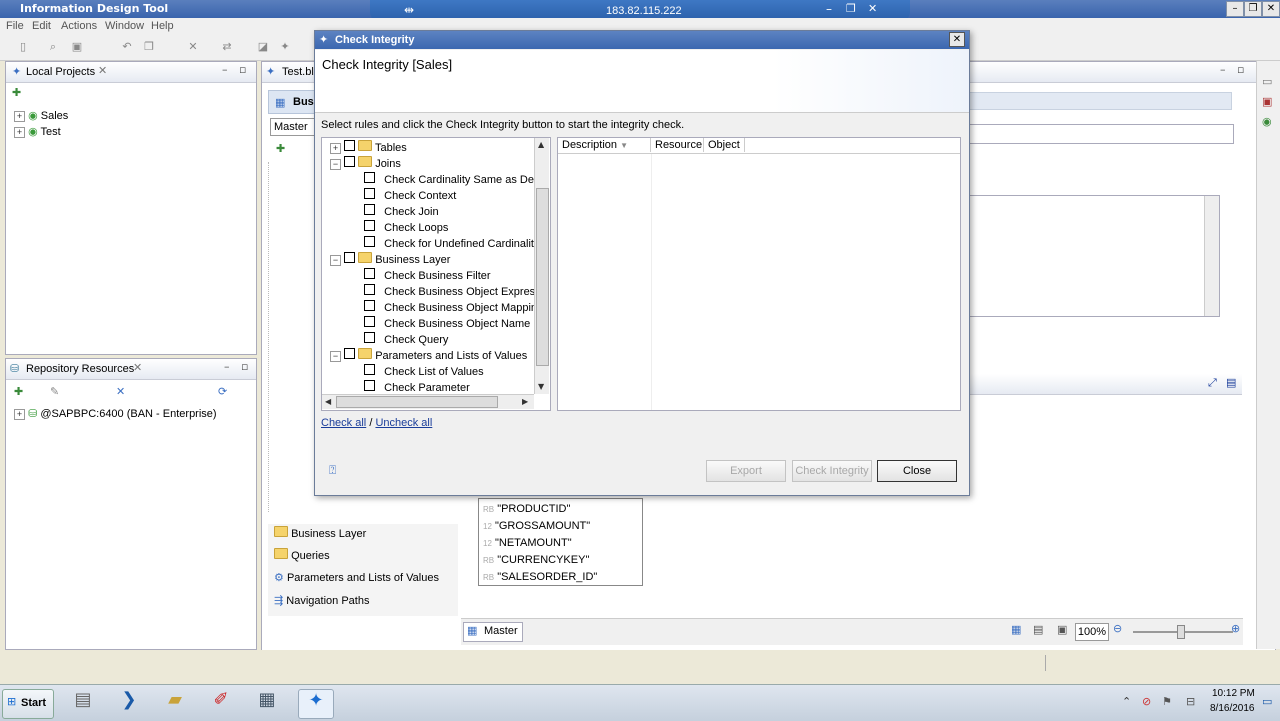 The width and height of the screenshot is (1280, 721). What do you see at coordinates (41, 26) in the screenshot?
I see `menu-edit: Edit` at bounding box center [41, 26].